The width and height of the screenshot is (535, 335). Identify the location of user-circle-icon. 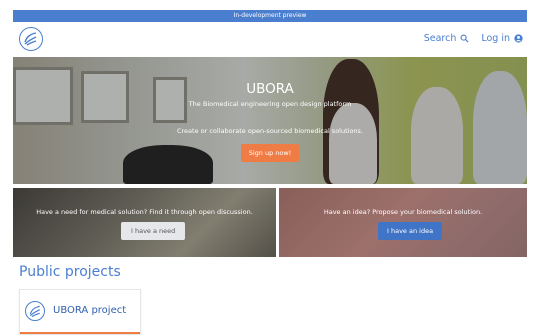
(518, 38).